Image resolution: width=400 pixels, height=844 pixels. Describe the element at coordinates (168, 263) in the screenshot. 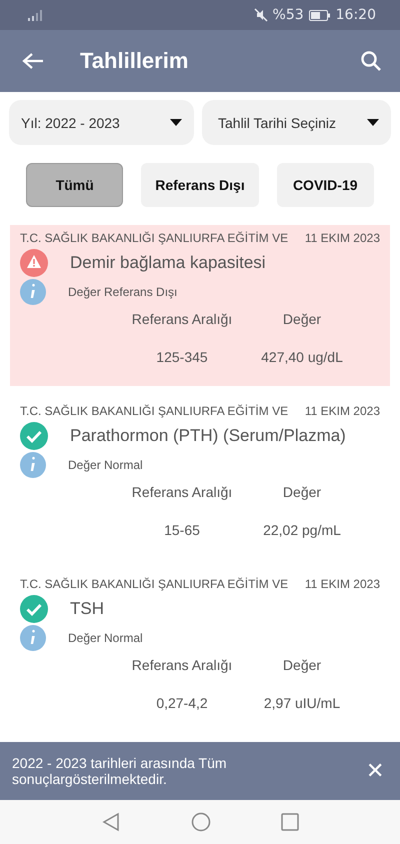

I see `test-name: Demir bağlama kapasitesi` at that location.